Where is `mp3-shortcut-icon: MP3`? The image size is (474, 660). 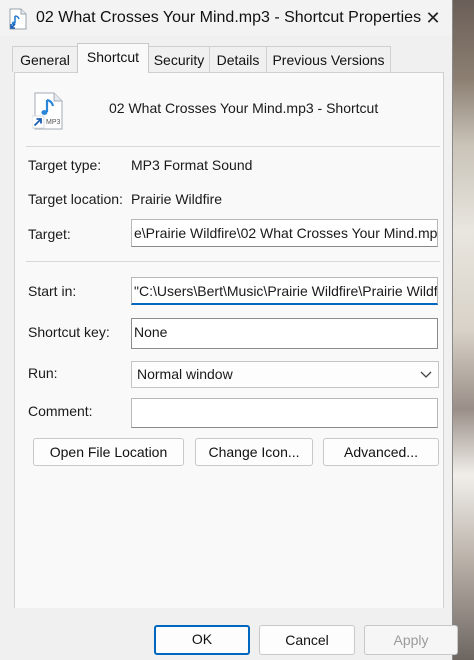 mp3-shortcut-icon: MP3 is located at coordinates (47, 111).